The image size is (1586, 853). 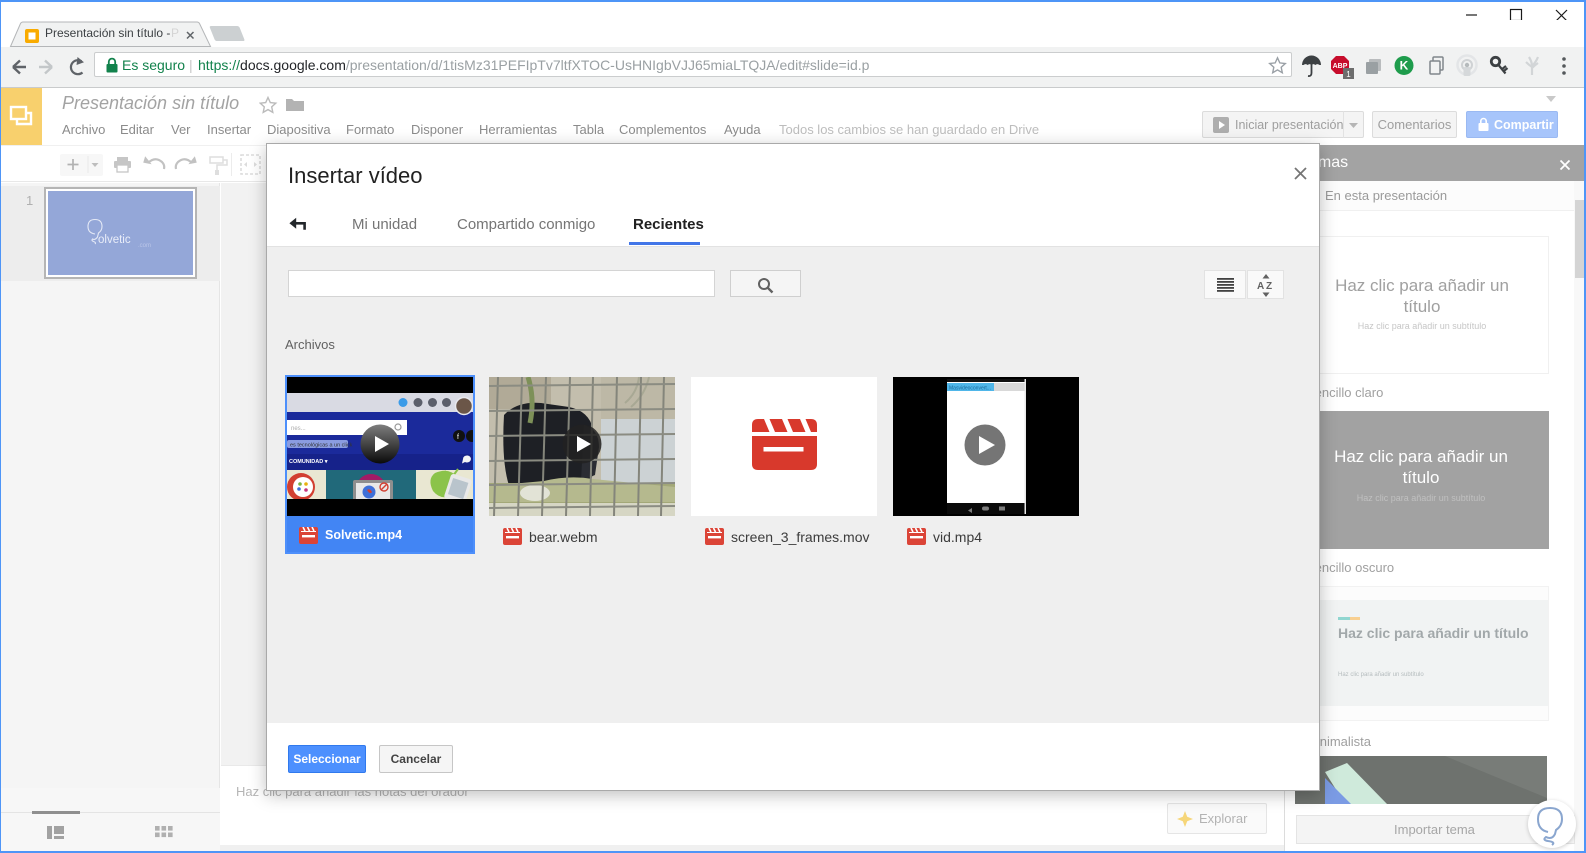 I want to click on svg-text: K, so click(x=1404, y=66).